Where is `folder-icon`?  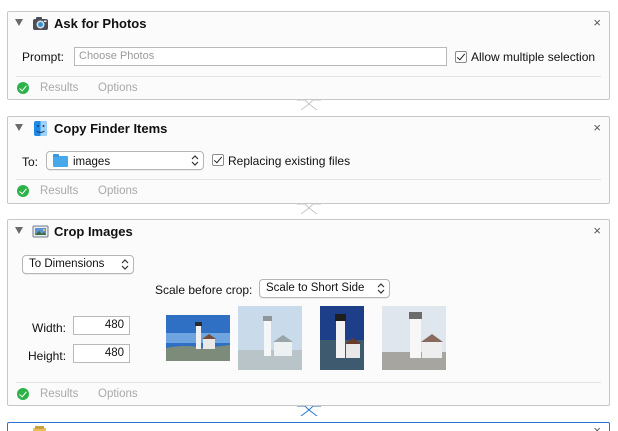
folder-icon is located at coordinates (60, 160).